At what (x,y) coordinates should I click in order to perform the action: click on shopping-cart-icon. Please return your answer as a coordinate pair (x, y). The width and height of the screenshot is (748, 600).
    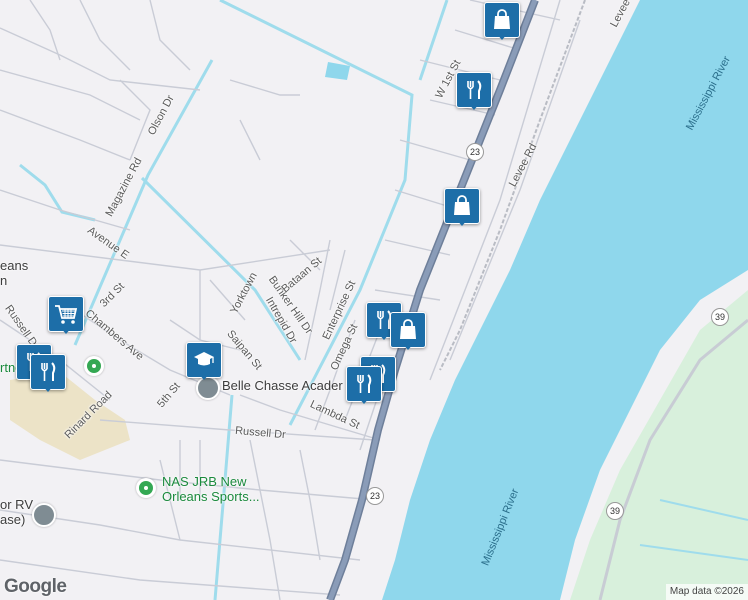
    Looking at the image, I should click on (66, 314).